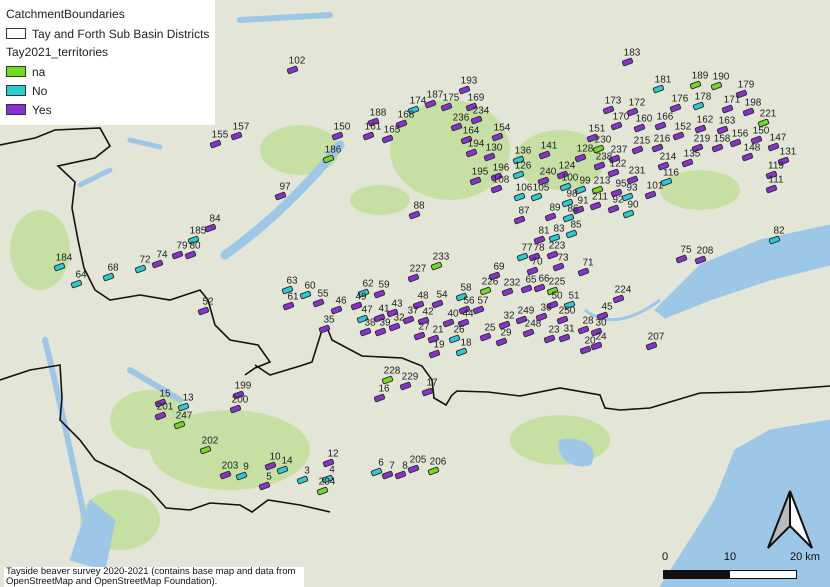 The height and width of the screenshot is (587, 830). I want to click on territory-label: 126, so click(523, 166).